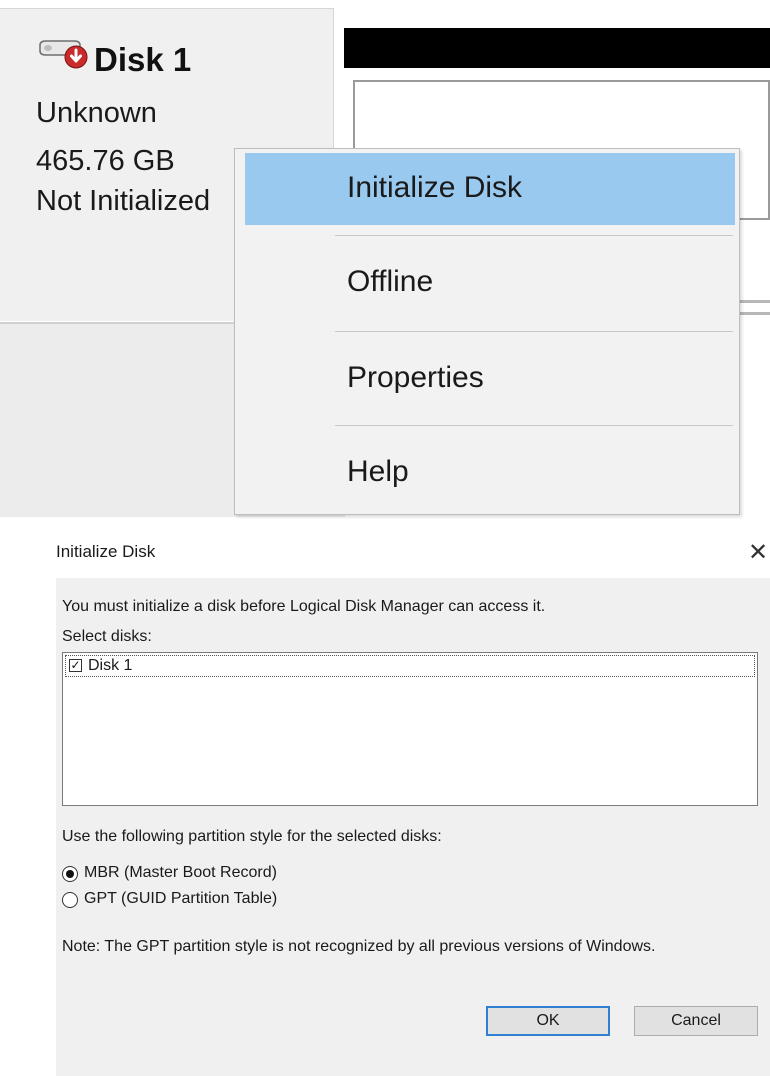  I want to click on disk-size: 465.76 GB, so click(105, 161).